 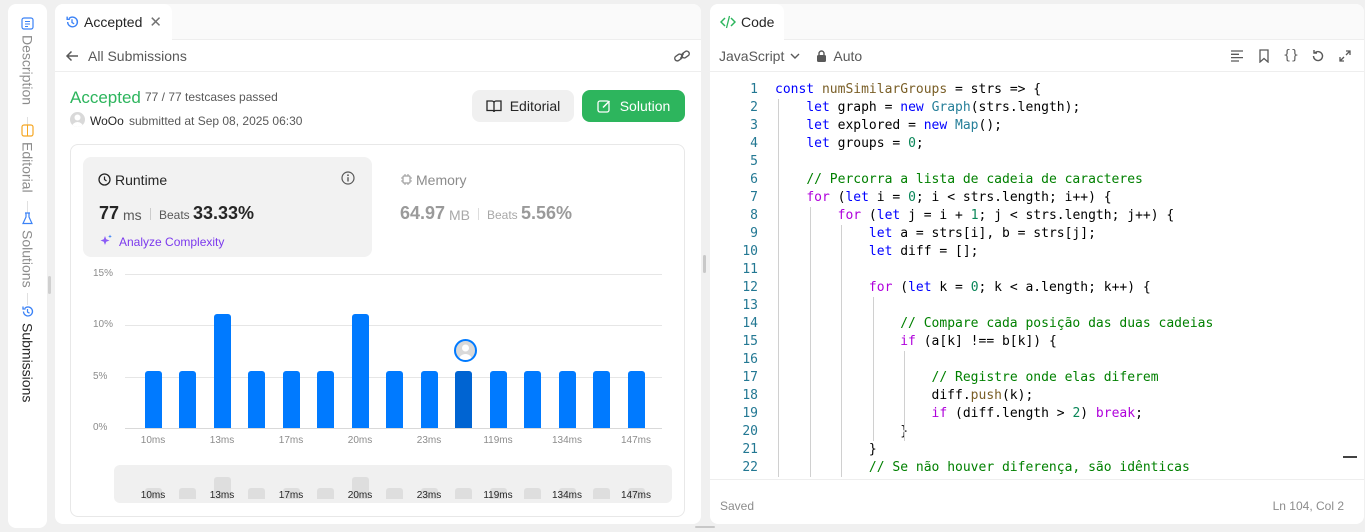 What do you see at coordinates (750, 359) in the screenshot?
I see `line-number: 16` at bounding box center [750, 359].